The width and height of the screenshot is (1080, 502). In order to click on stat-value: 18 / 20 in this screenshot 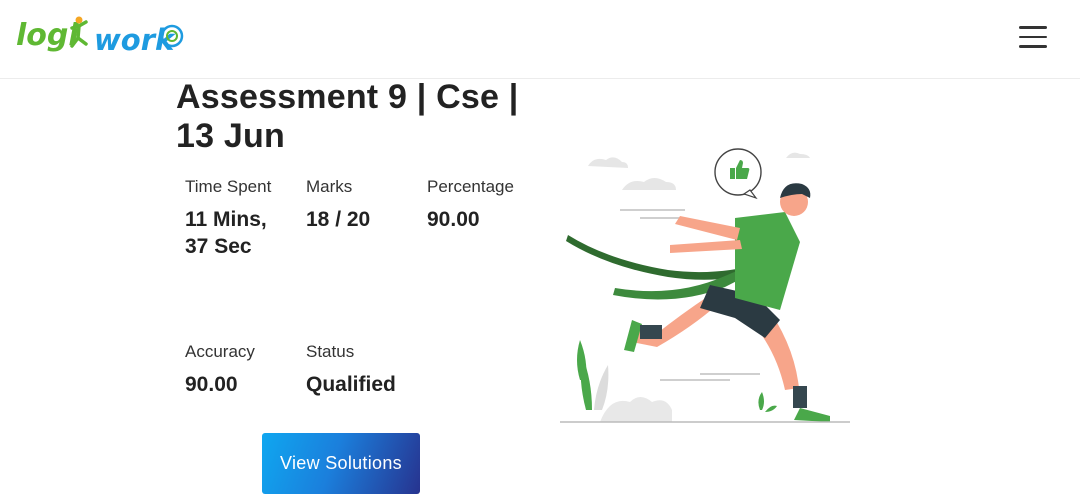, I will do `click(338, 219)`.